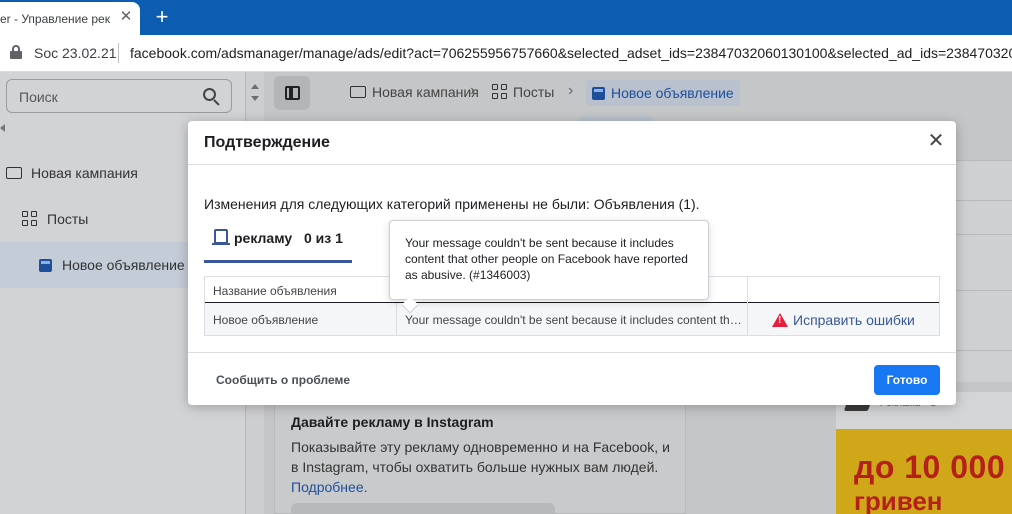 The height and width of the screenshot is (514, 1012). I want to click on tab-label: рекламу, so click(263, 238).